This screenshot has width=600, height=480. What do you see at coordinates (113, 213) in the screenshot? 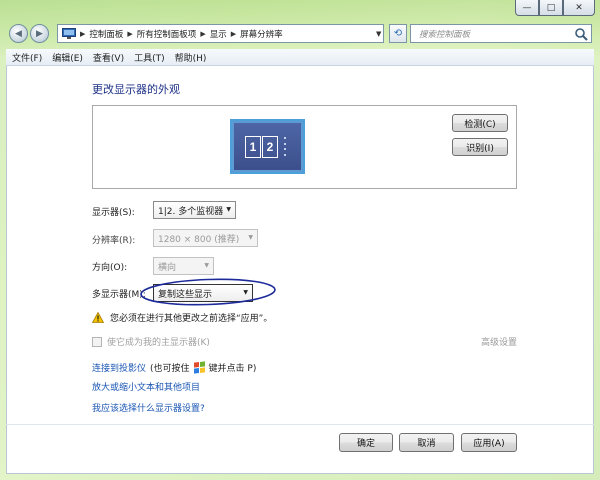
I see `display-label: 显示器(S):` at bounding box center [113, 213].